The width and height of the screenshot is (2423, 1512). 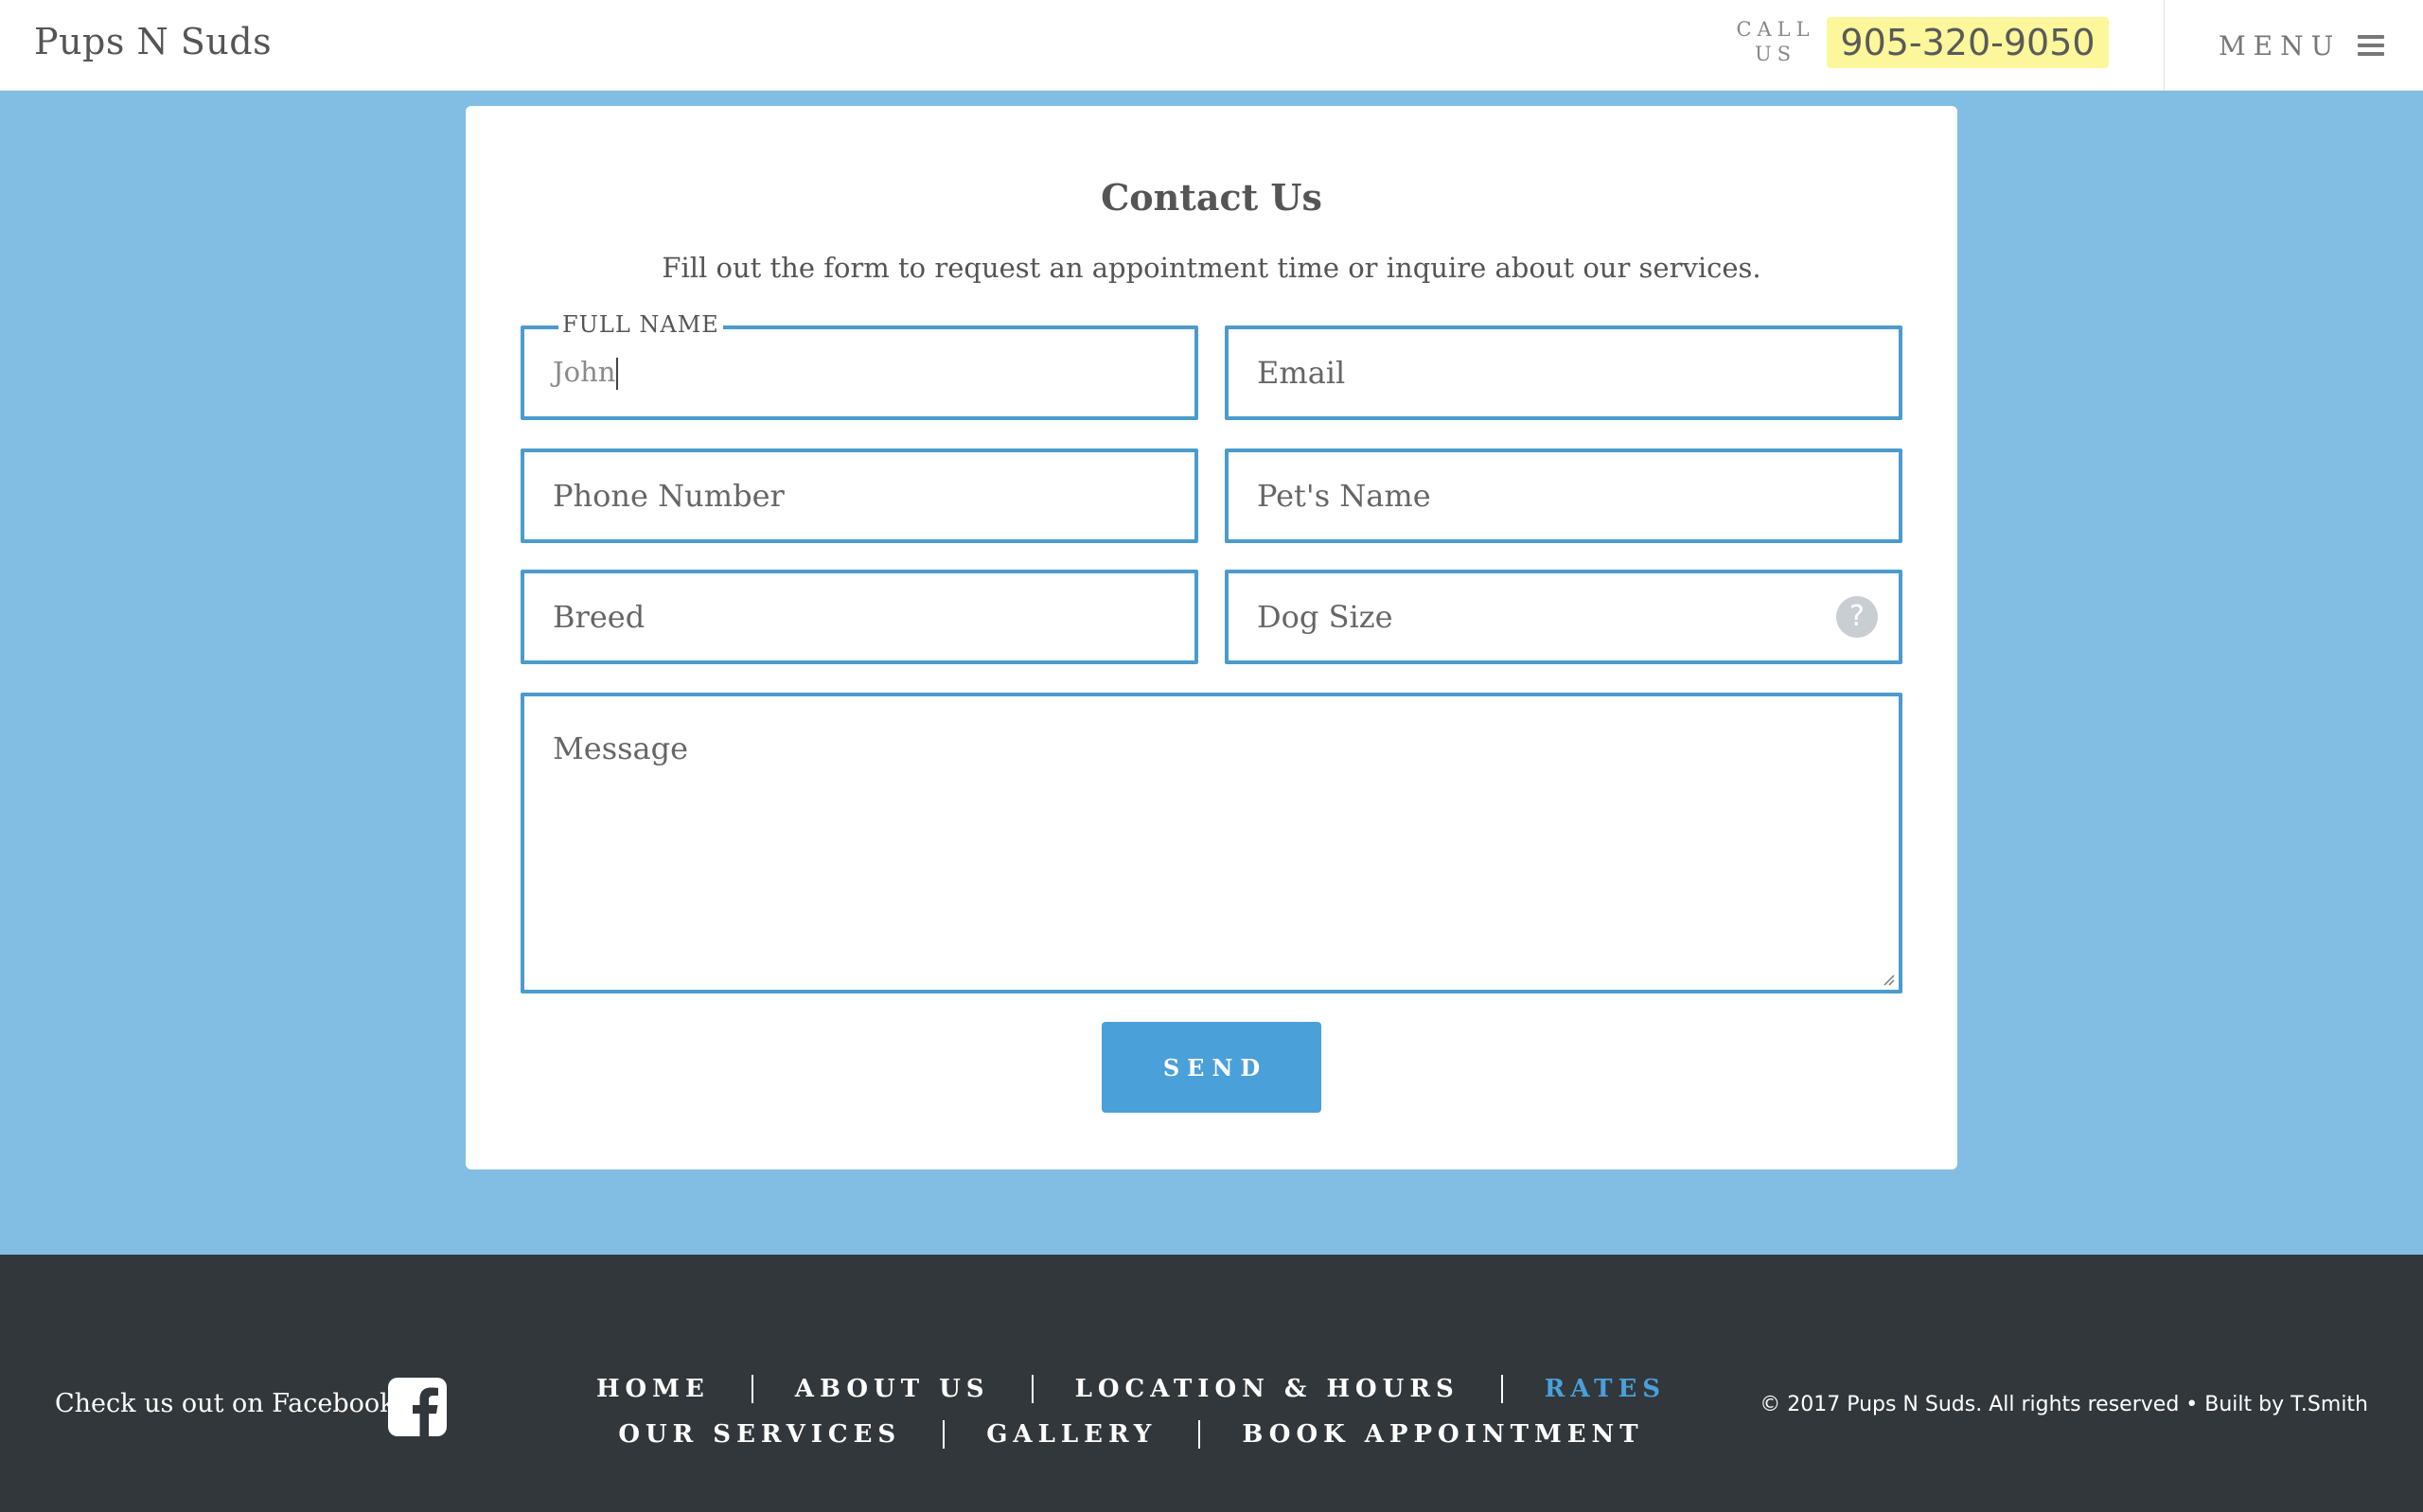 I want to click on menu-label: MENU, so click(x=2280, y=46).